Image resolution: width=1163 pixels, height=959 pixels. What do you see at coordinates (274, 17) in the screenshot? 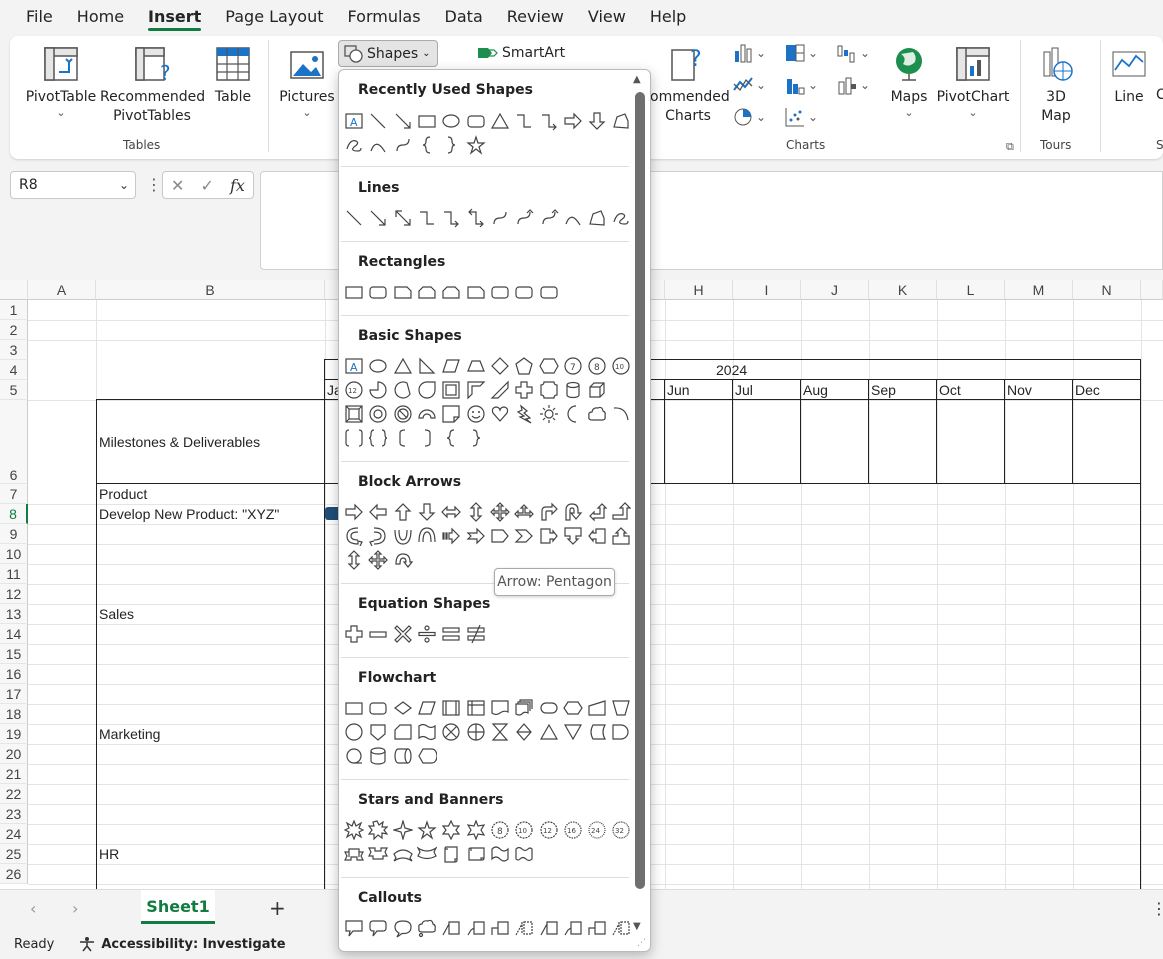
I see `menu-page-layout: Page Layout` at bounding box center [274, 17].